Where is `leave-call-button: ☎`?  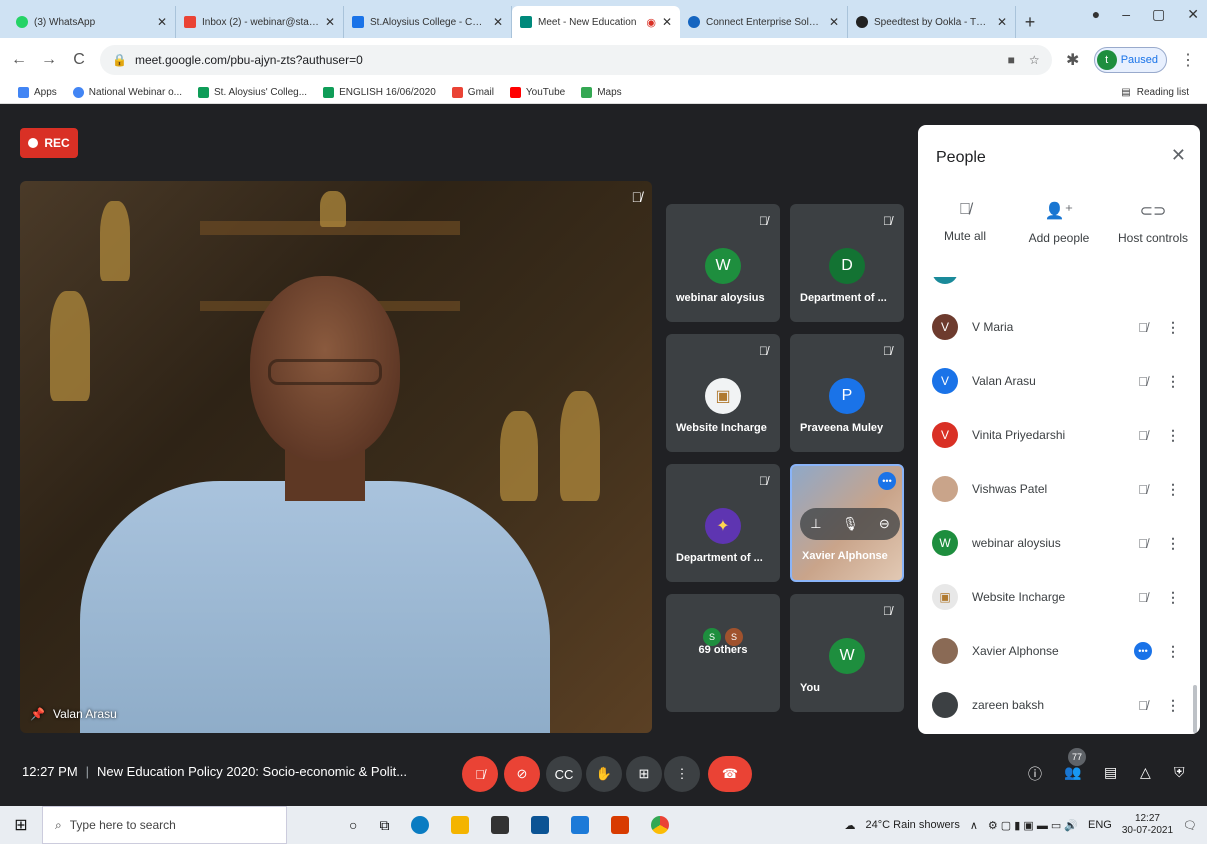
leave-call-button: ☎ is located at coordinates (730, 774).